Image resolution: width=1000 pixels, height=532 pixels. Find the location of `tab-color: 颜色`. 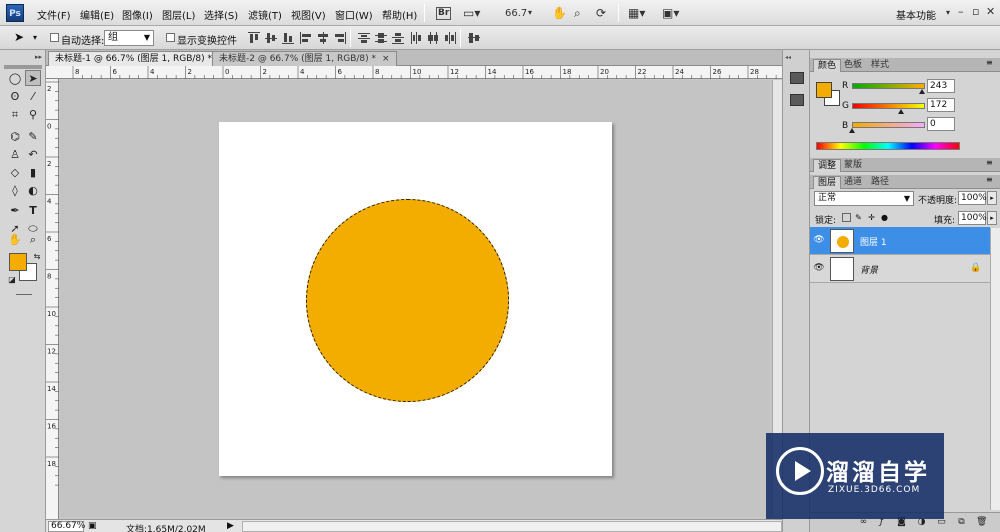

tab-color: 颜色 is located at coordinates (827, 65).